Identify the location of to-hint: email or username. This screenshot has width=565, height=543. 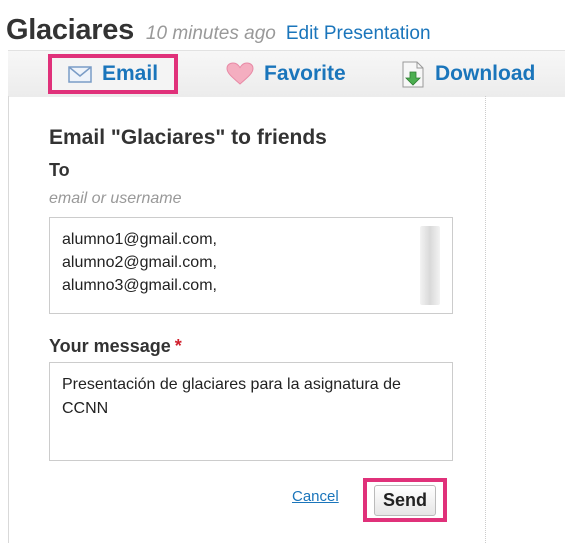
(115, 198).